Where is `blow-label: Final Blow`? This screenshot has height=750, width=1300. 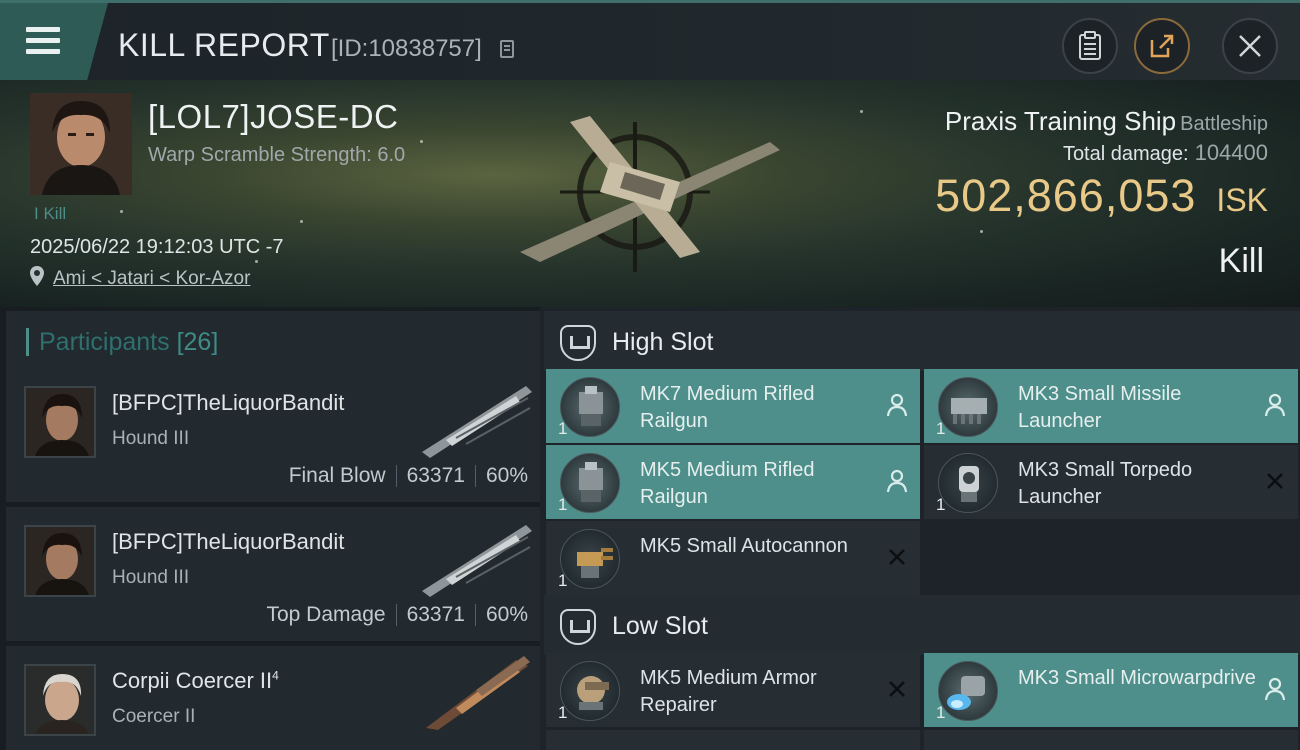
blow-label: Final Blow is located at coordinates (337, 475).